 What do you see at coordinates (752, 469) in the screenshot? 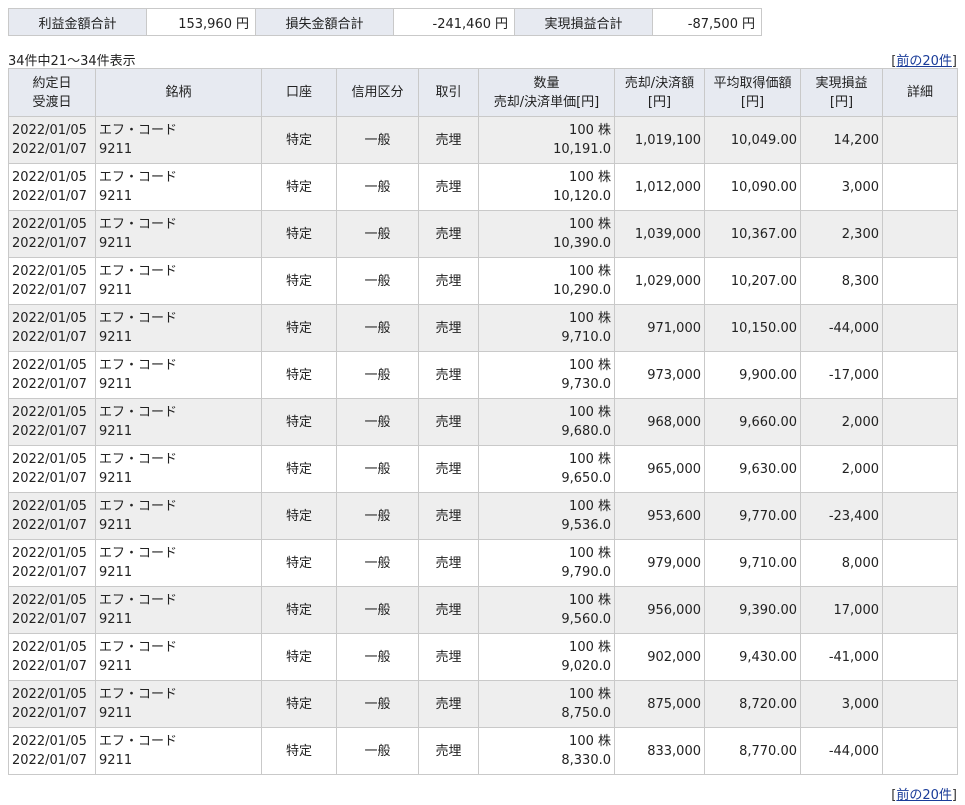
I see `avg-cost-cell: 9,630.00` at bounding box center [752, 469].